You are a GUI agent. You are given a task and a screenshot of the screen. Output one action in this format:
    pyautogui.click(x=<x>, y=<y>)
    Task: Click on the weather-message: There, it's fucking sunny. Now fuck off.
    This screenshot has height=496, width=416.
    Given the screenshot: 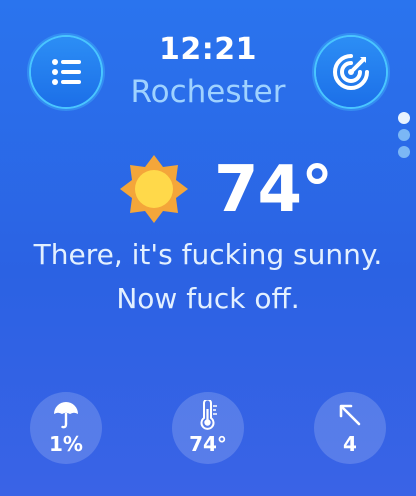 What is the action you would take?
    pyautogui.click(x=208, y=276)
    